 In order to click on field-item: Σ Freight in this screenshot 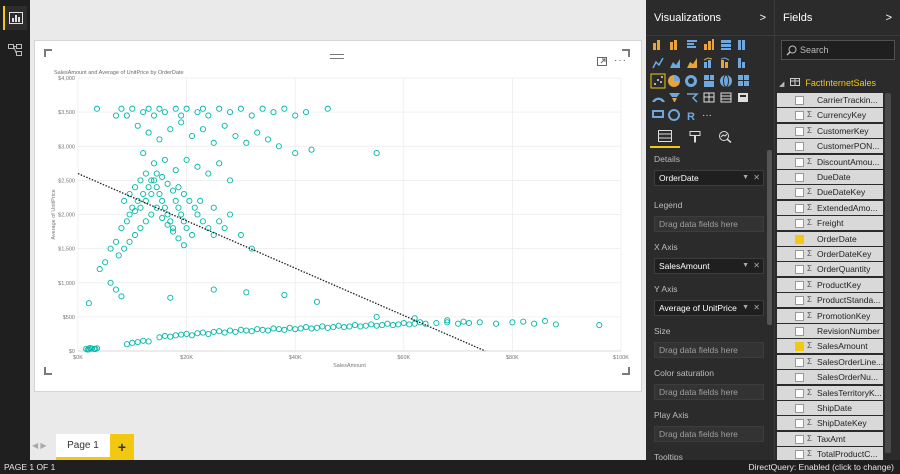, I will do `click(830, 224)`.